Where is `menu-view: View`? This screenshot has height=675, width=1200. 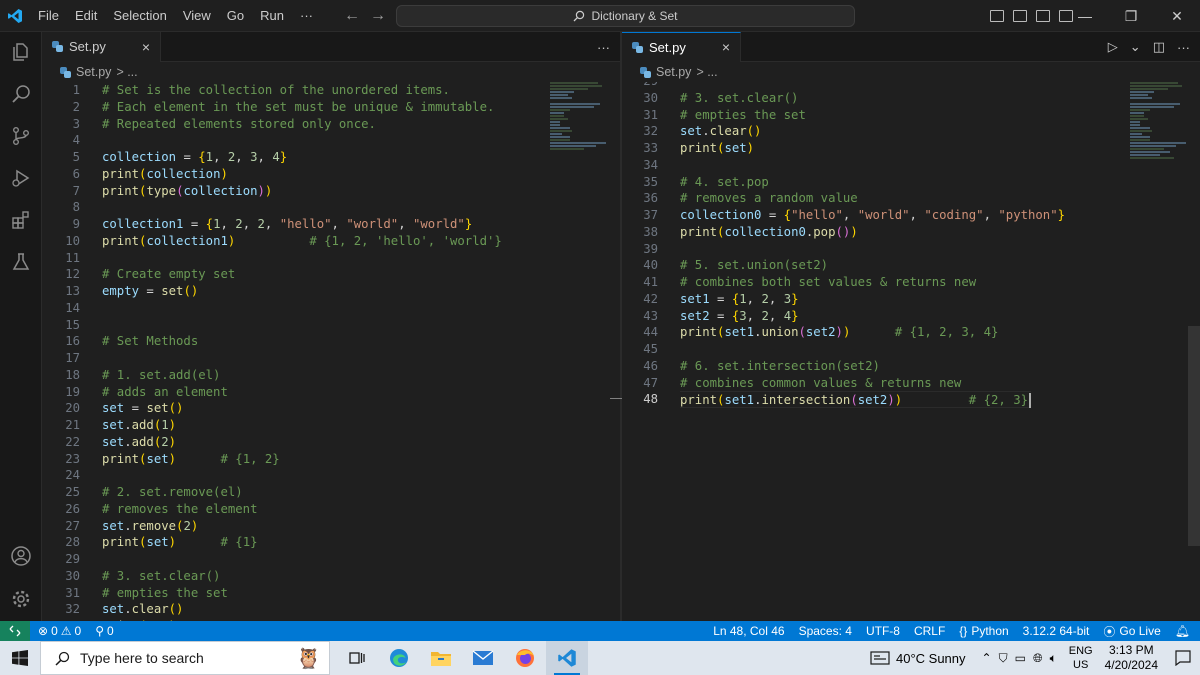 menu-view: View is located at coordinates (197, 16).